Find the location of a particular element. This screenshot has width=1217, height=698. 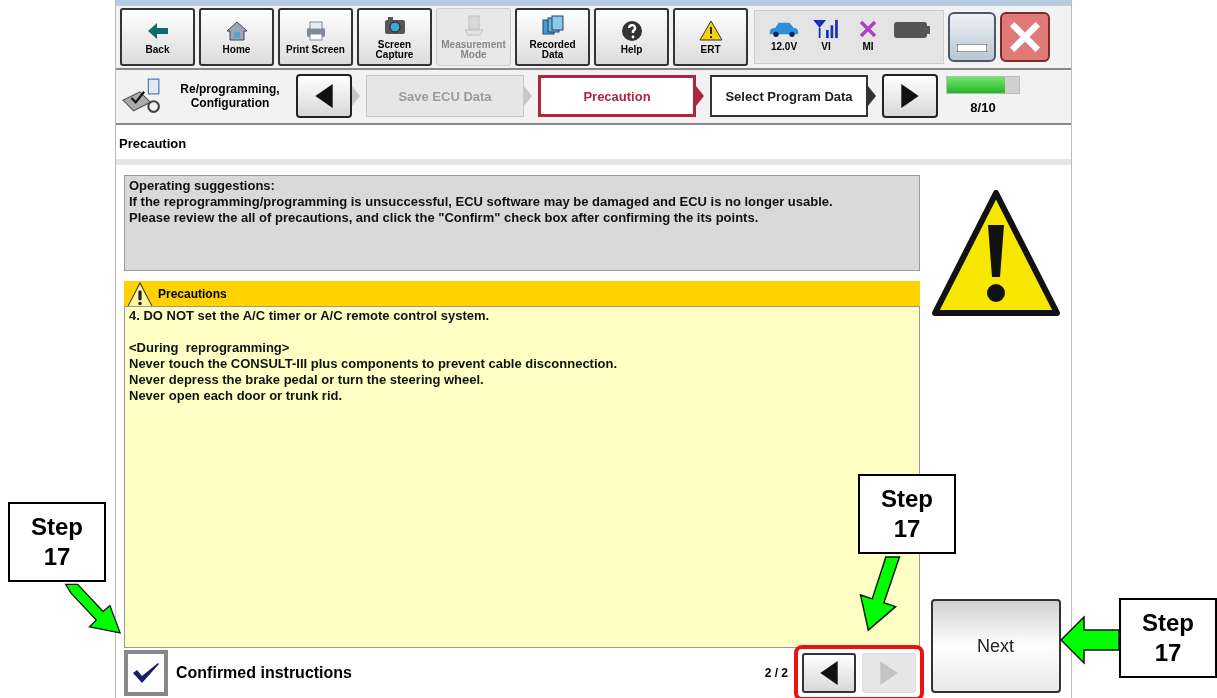

precaution-text: <During reprogramming> is located at coordinates (210, 348).